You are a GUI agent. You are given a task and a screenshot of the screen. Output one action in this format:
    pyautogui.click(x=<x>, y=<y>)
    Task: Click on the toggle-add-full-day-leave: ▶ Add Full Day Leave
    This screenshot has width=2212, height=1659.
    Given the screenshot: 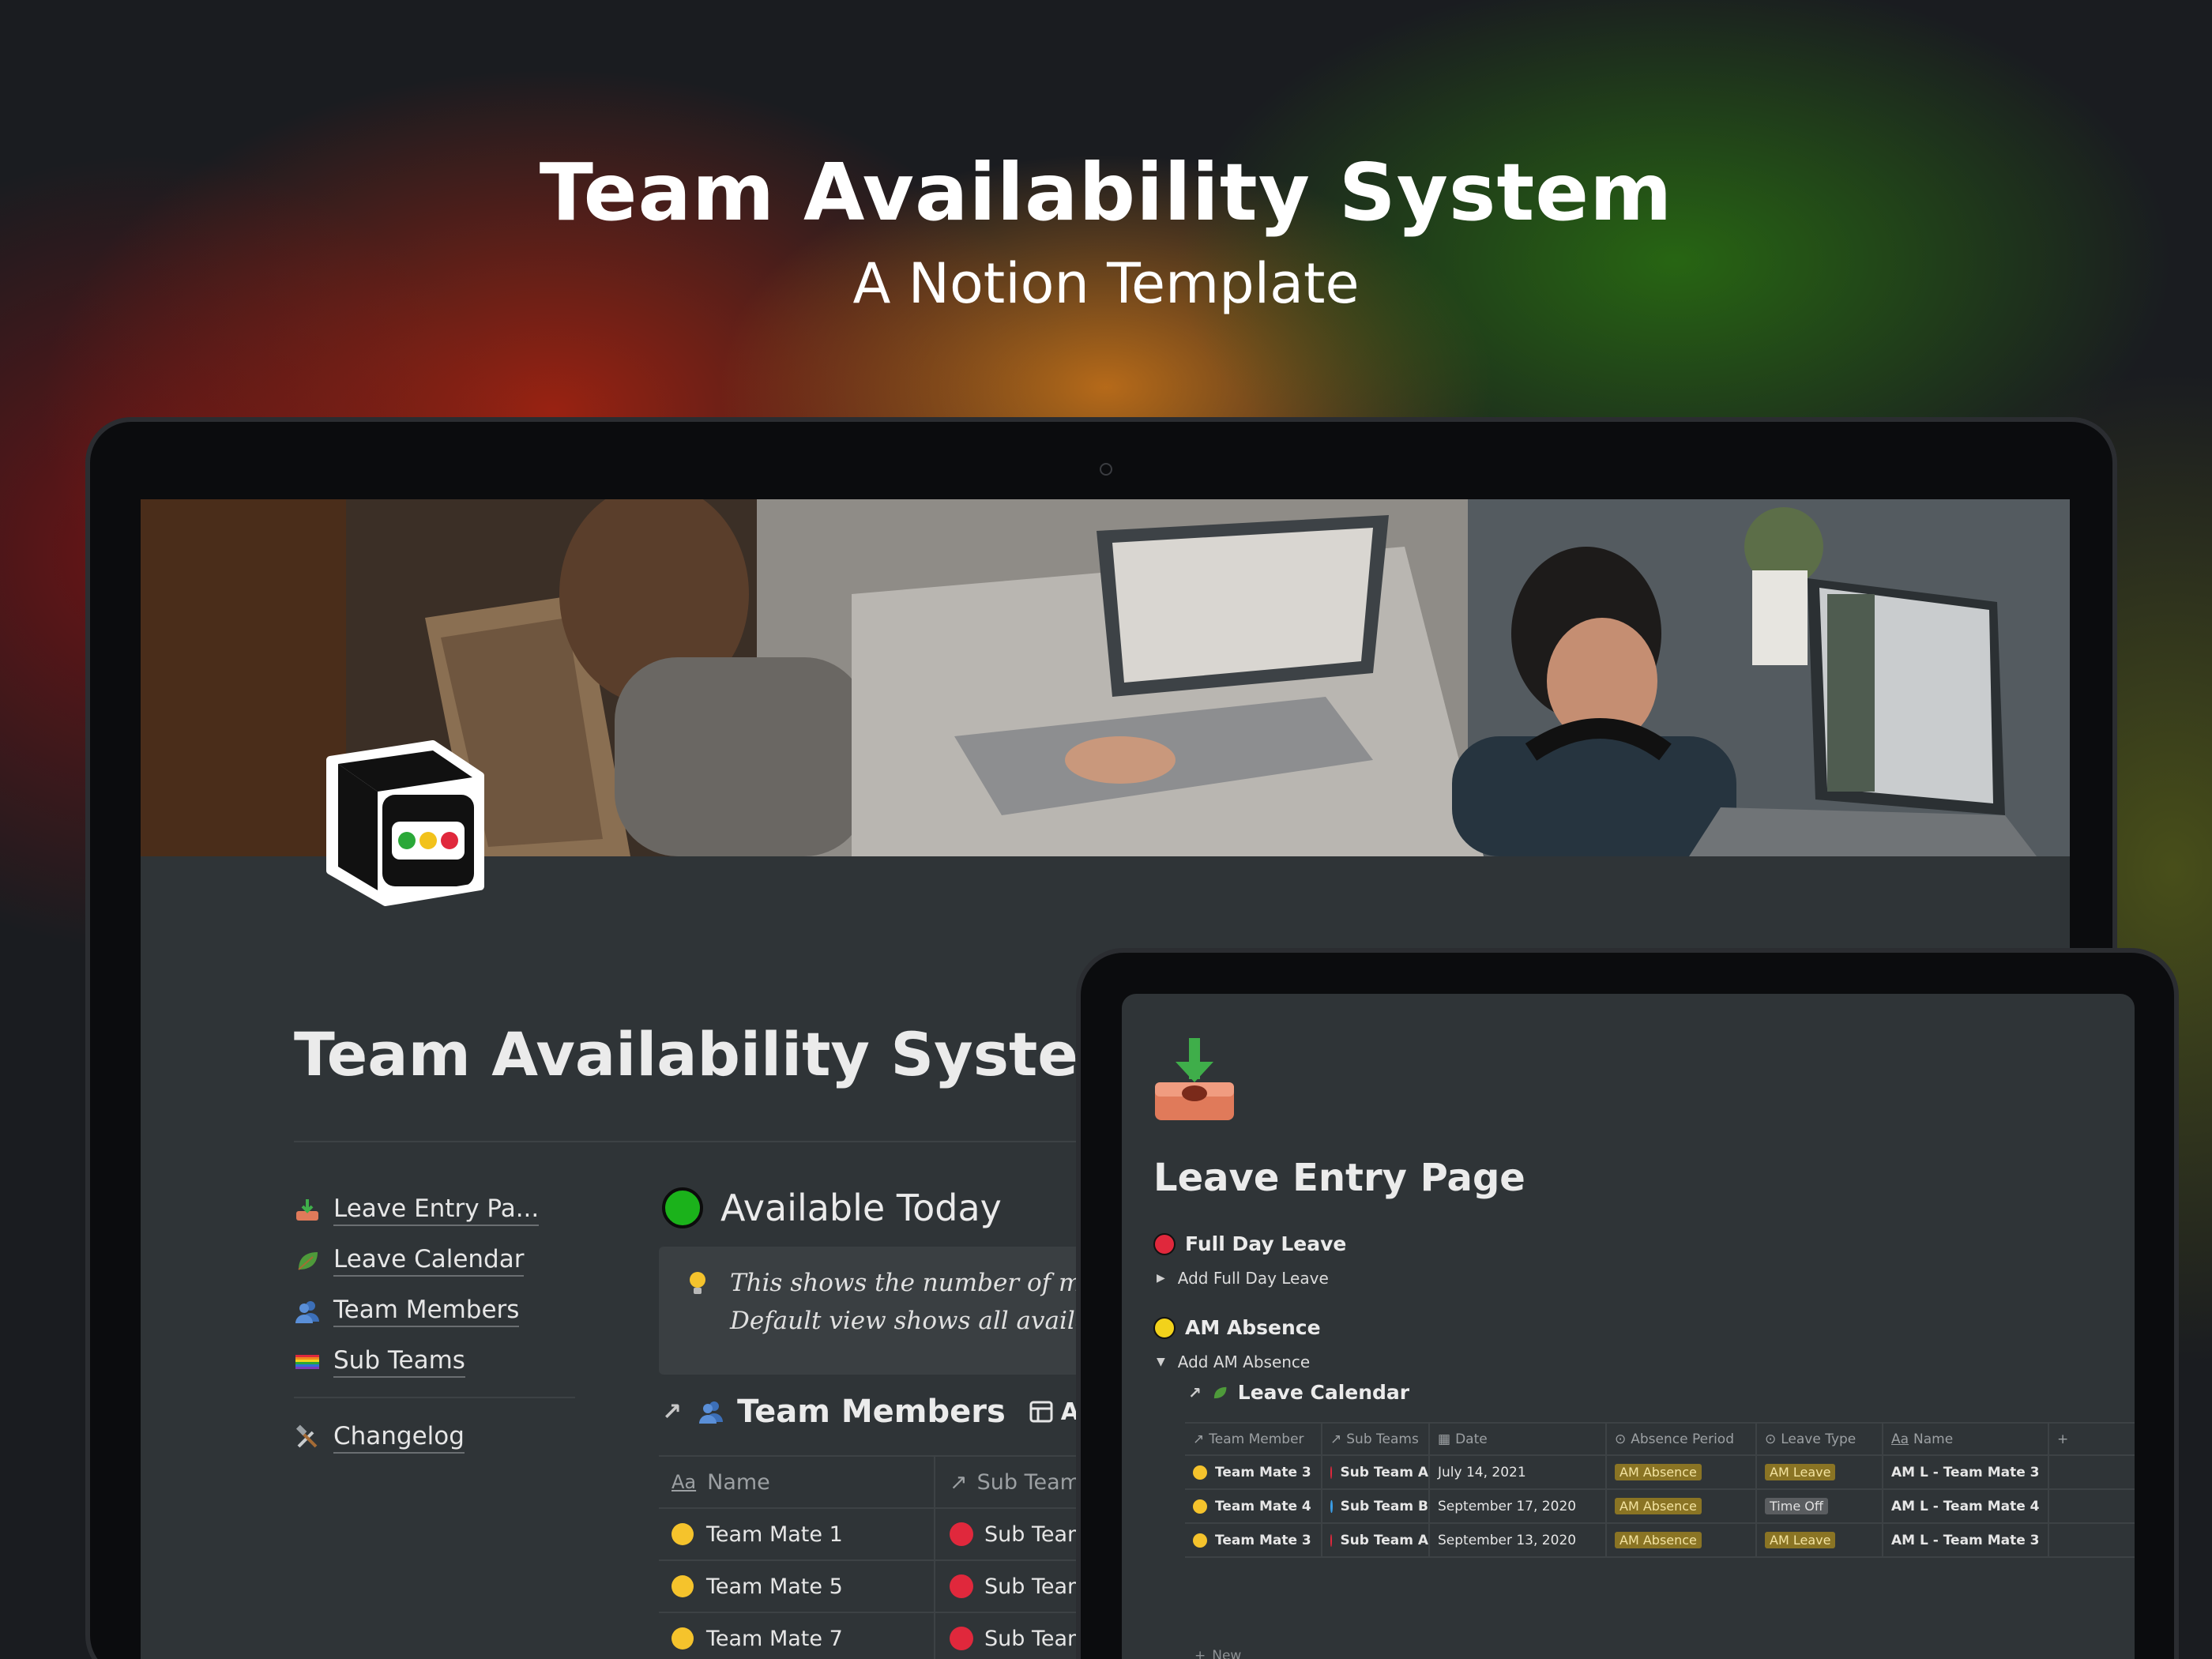 What is the action you would take?
    pyautogui.click(x=1243, y=1278)
    